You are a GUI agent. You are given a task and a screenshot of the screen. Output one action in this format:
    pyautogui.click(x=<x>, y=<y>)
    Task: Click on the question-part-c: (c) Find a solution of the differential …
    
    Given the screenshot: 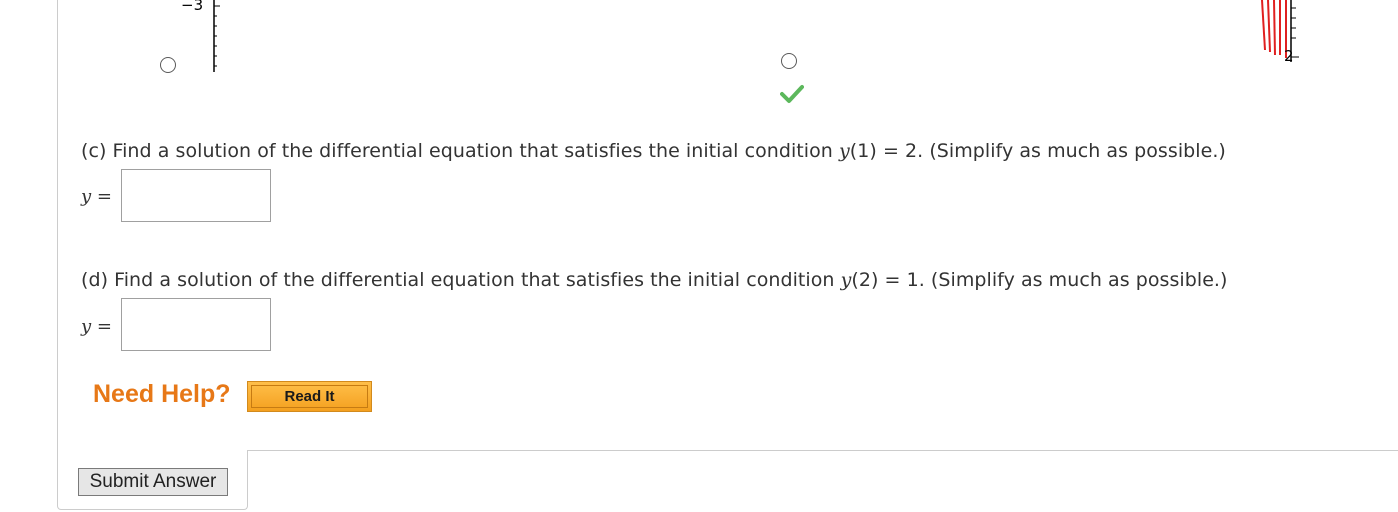 What is the action you would take?
    pyautogui.click(x=653, y=151)
    